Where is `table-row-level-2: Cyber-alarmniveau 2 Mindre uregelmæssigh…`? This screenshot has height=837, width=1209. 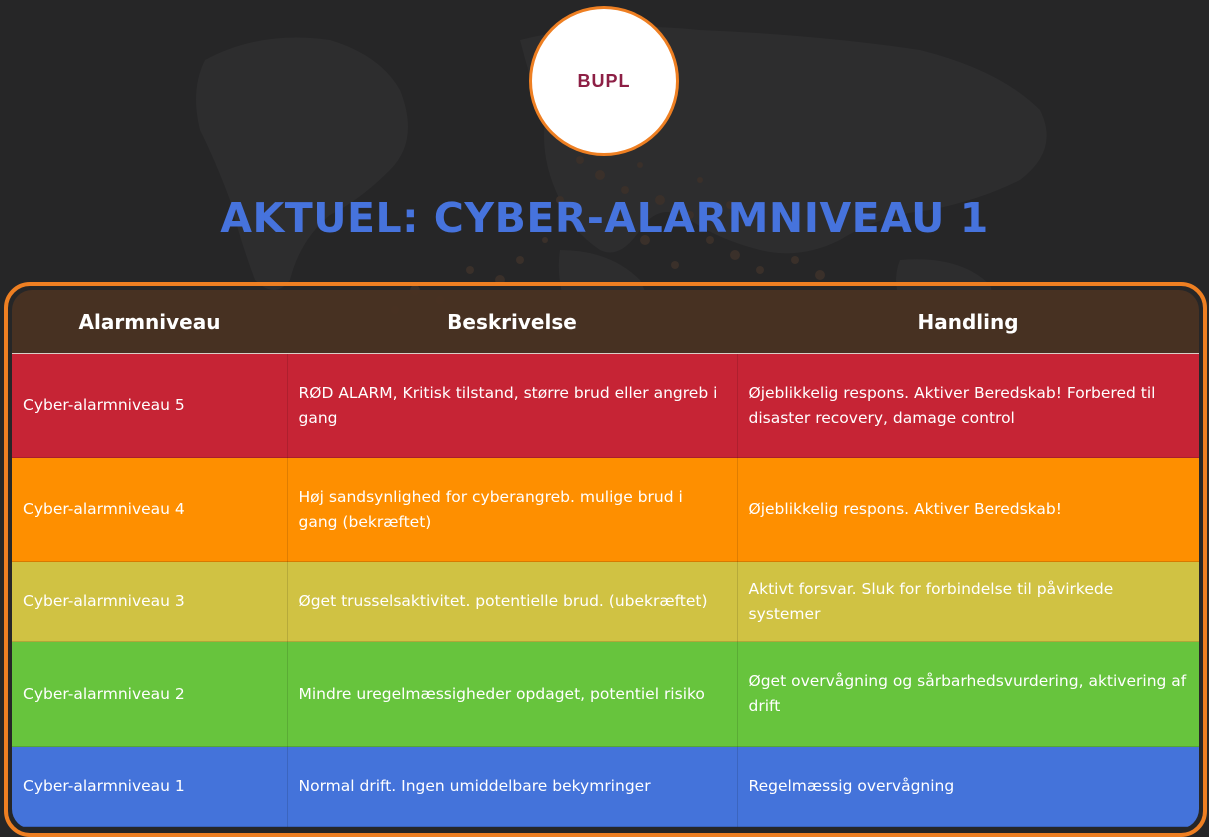
table-row-level-2: Cyber-alarmniveau 2 Mindre uregelmæssigh… is located at coordinates (605, 694).